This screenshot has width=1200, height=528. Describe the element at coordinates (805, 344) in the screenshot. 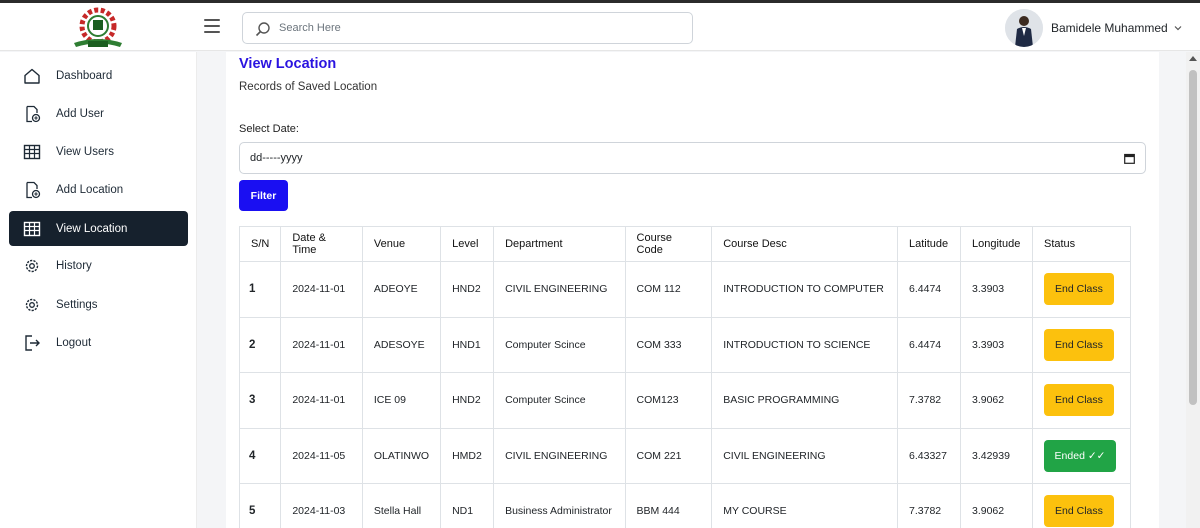

I see `cell-course-desc: INTRODUCTION TO SCIENCE` at that location.